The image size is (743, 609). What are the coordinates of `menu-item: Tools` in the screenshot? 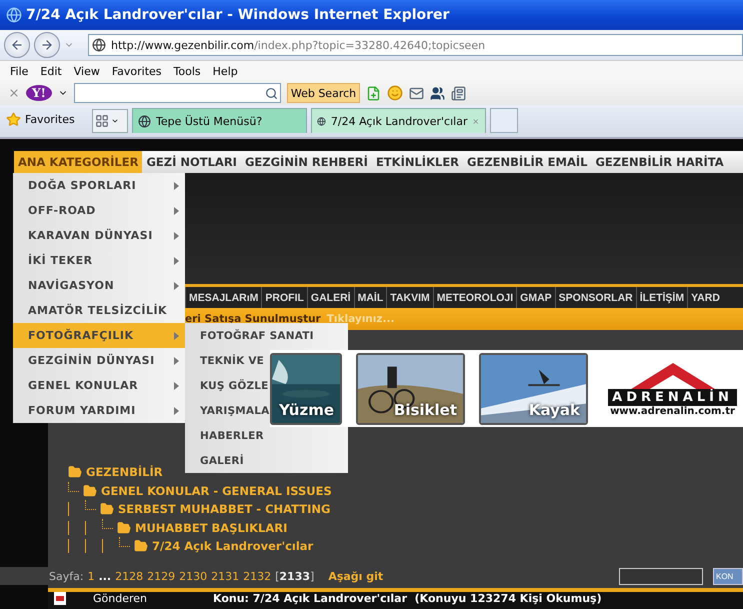 It's located at (187, 71).